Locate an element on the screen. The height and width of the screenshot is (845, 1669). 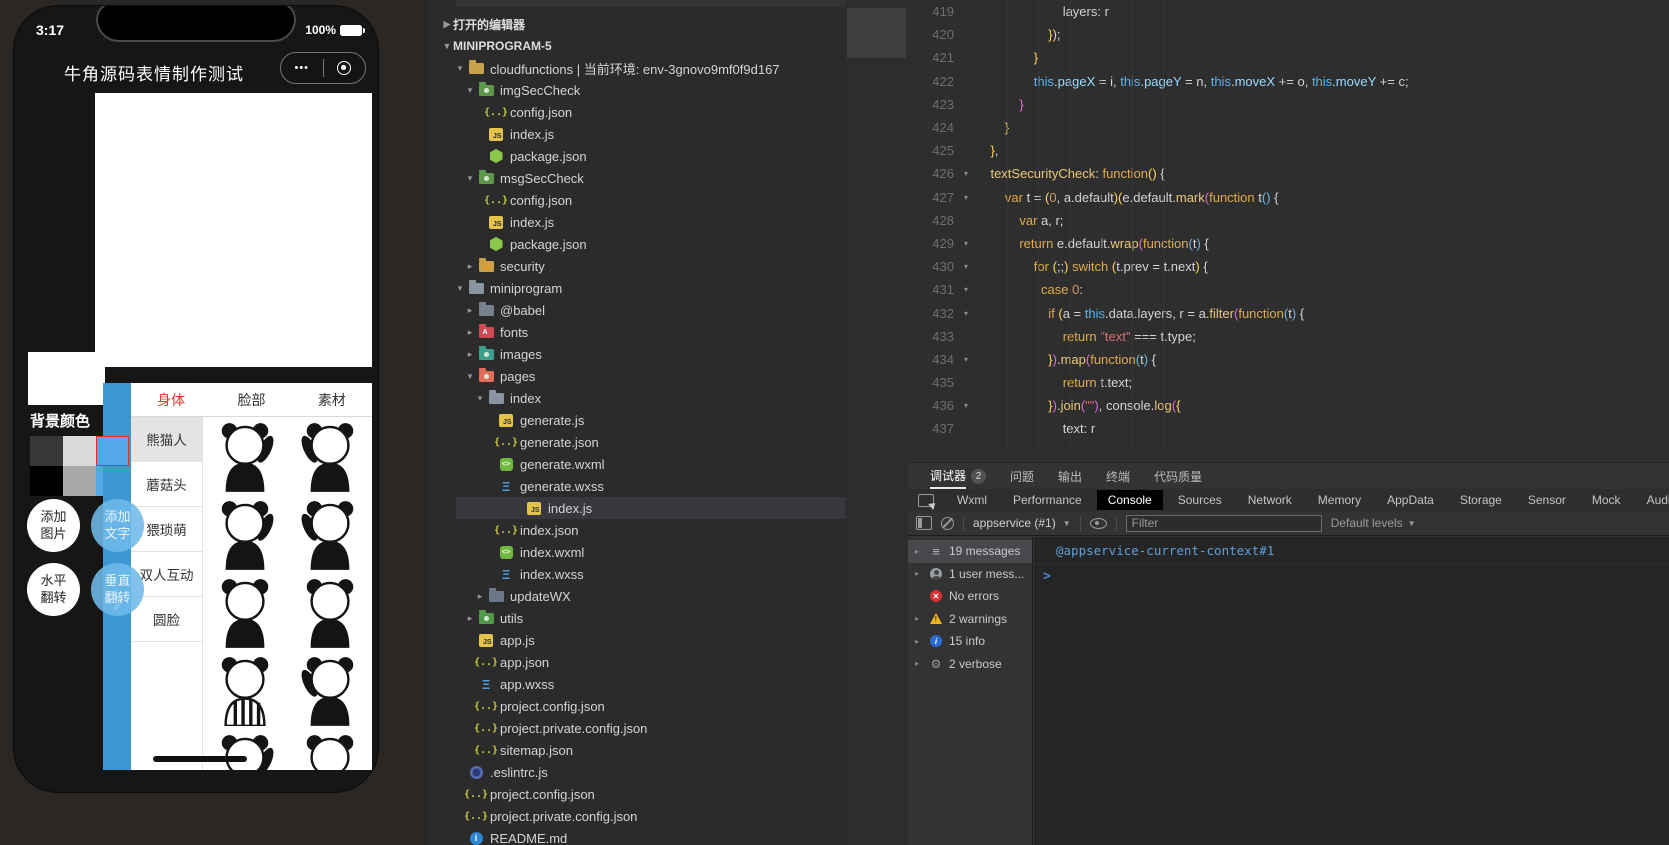
editor-canvas is located at coordinates (233, 230).